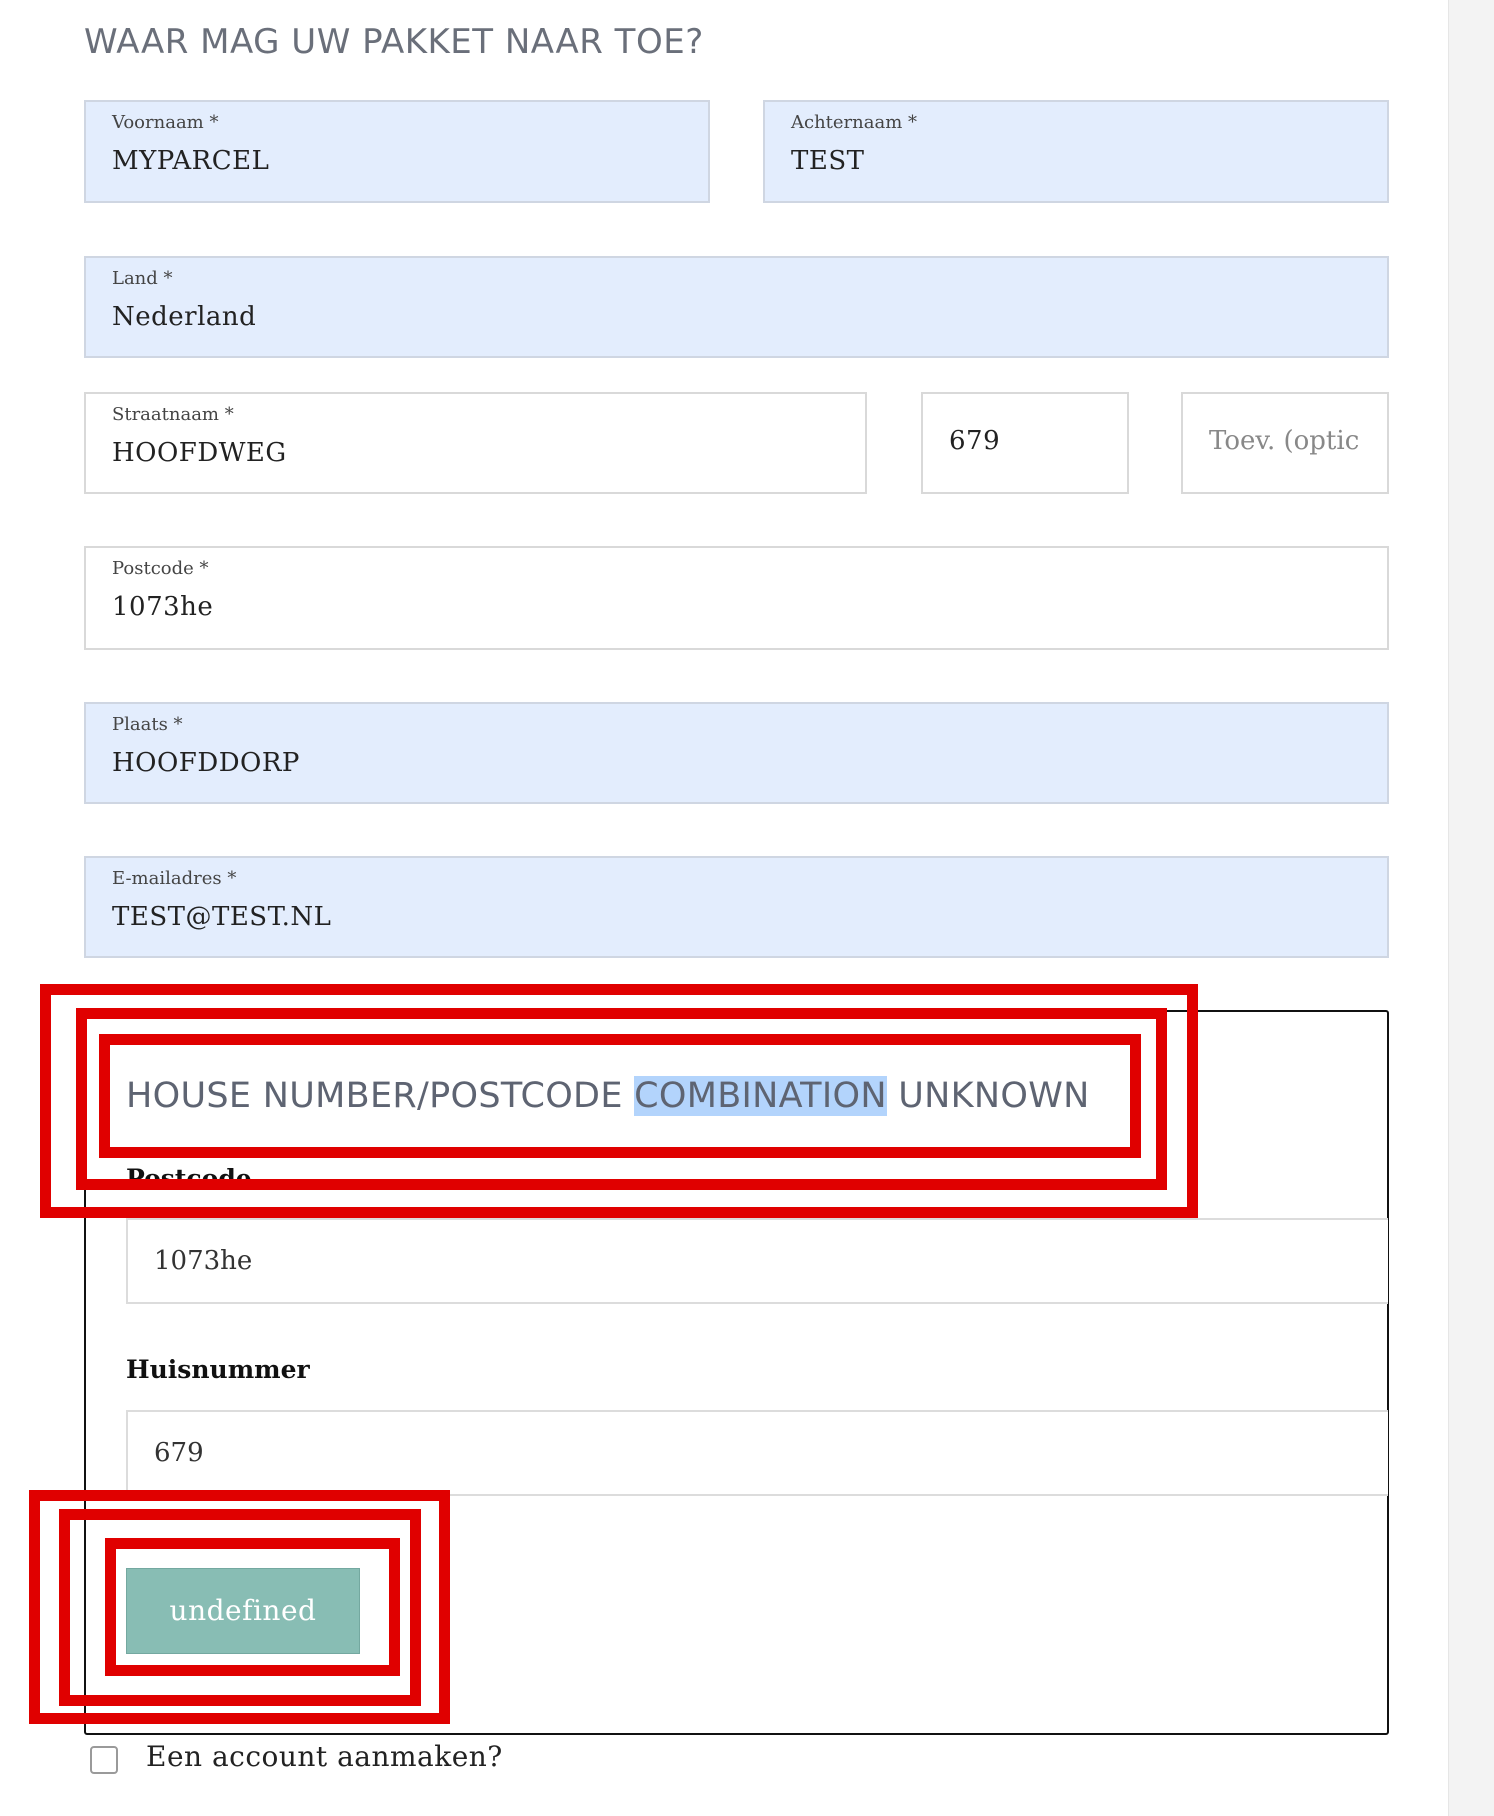 Image resolution: width=1494 pixels, height=1816 pixels. What do you see at coordinates (1076, 151) in the screenshot?
I see `last-name-field: Achternaam * TEST` at bounding box center [1076, 151].